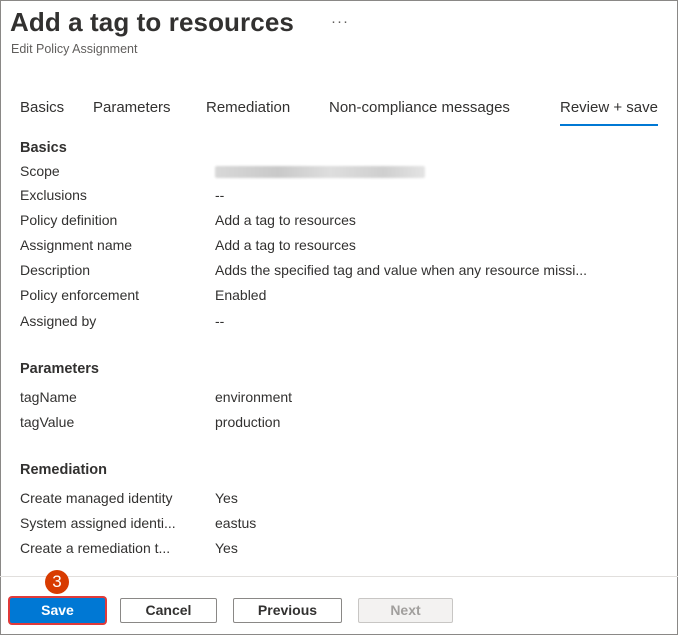 The height and width of the screenshot is (635, 678). Describe the element at coordinates (220, 195) in the screenshot. I see `exclusions-value: --` at that location.